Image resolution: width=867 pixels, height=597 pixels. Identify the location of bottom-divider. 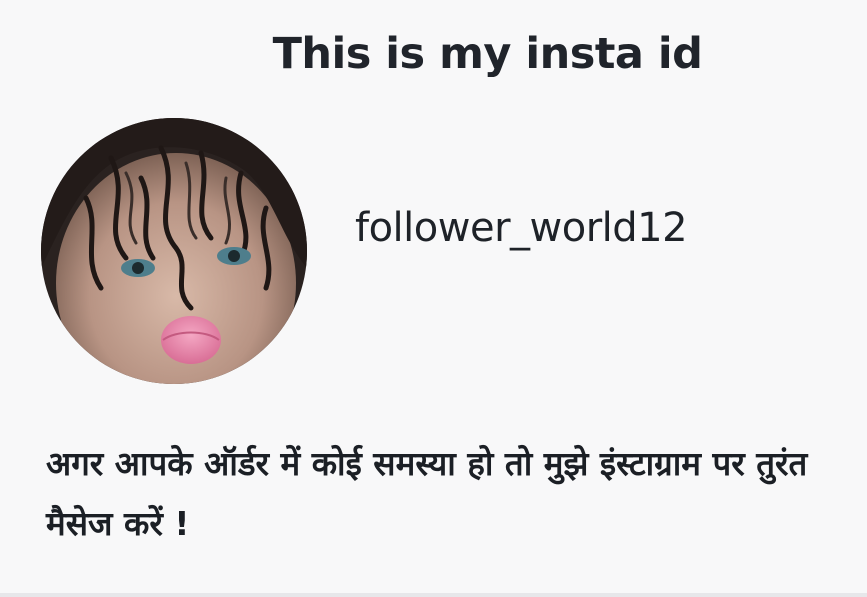
(433, 595).